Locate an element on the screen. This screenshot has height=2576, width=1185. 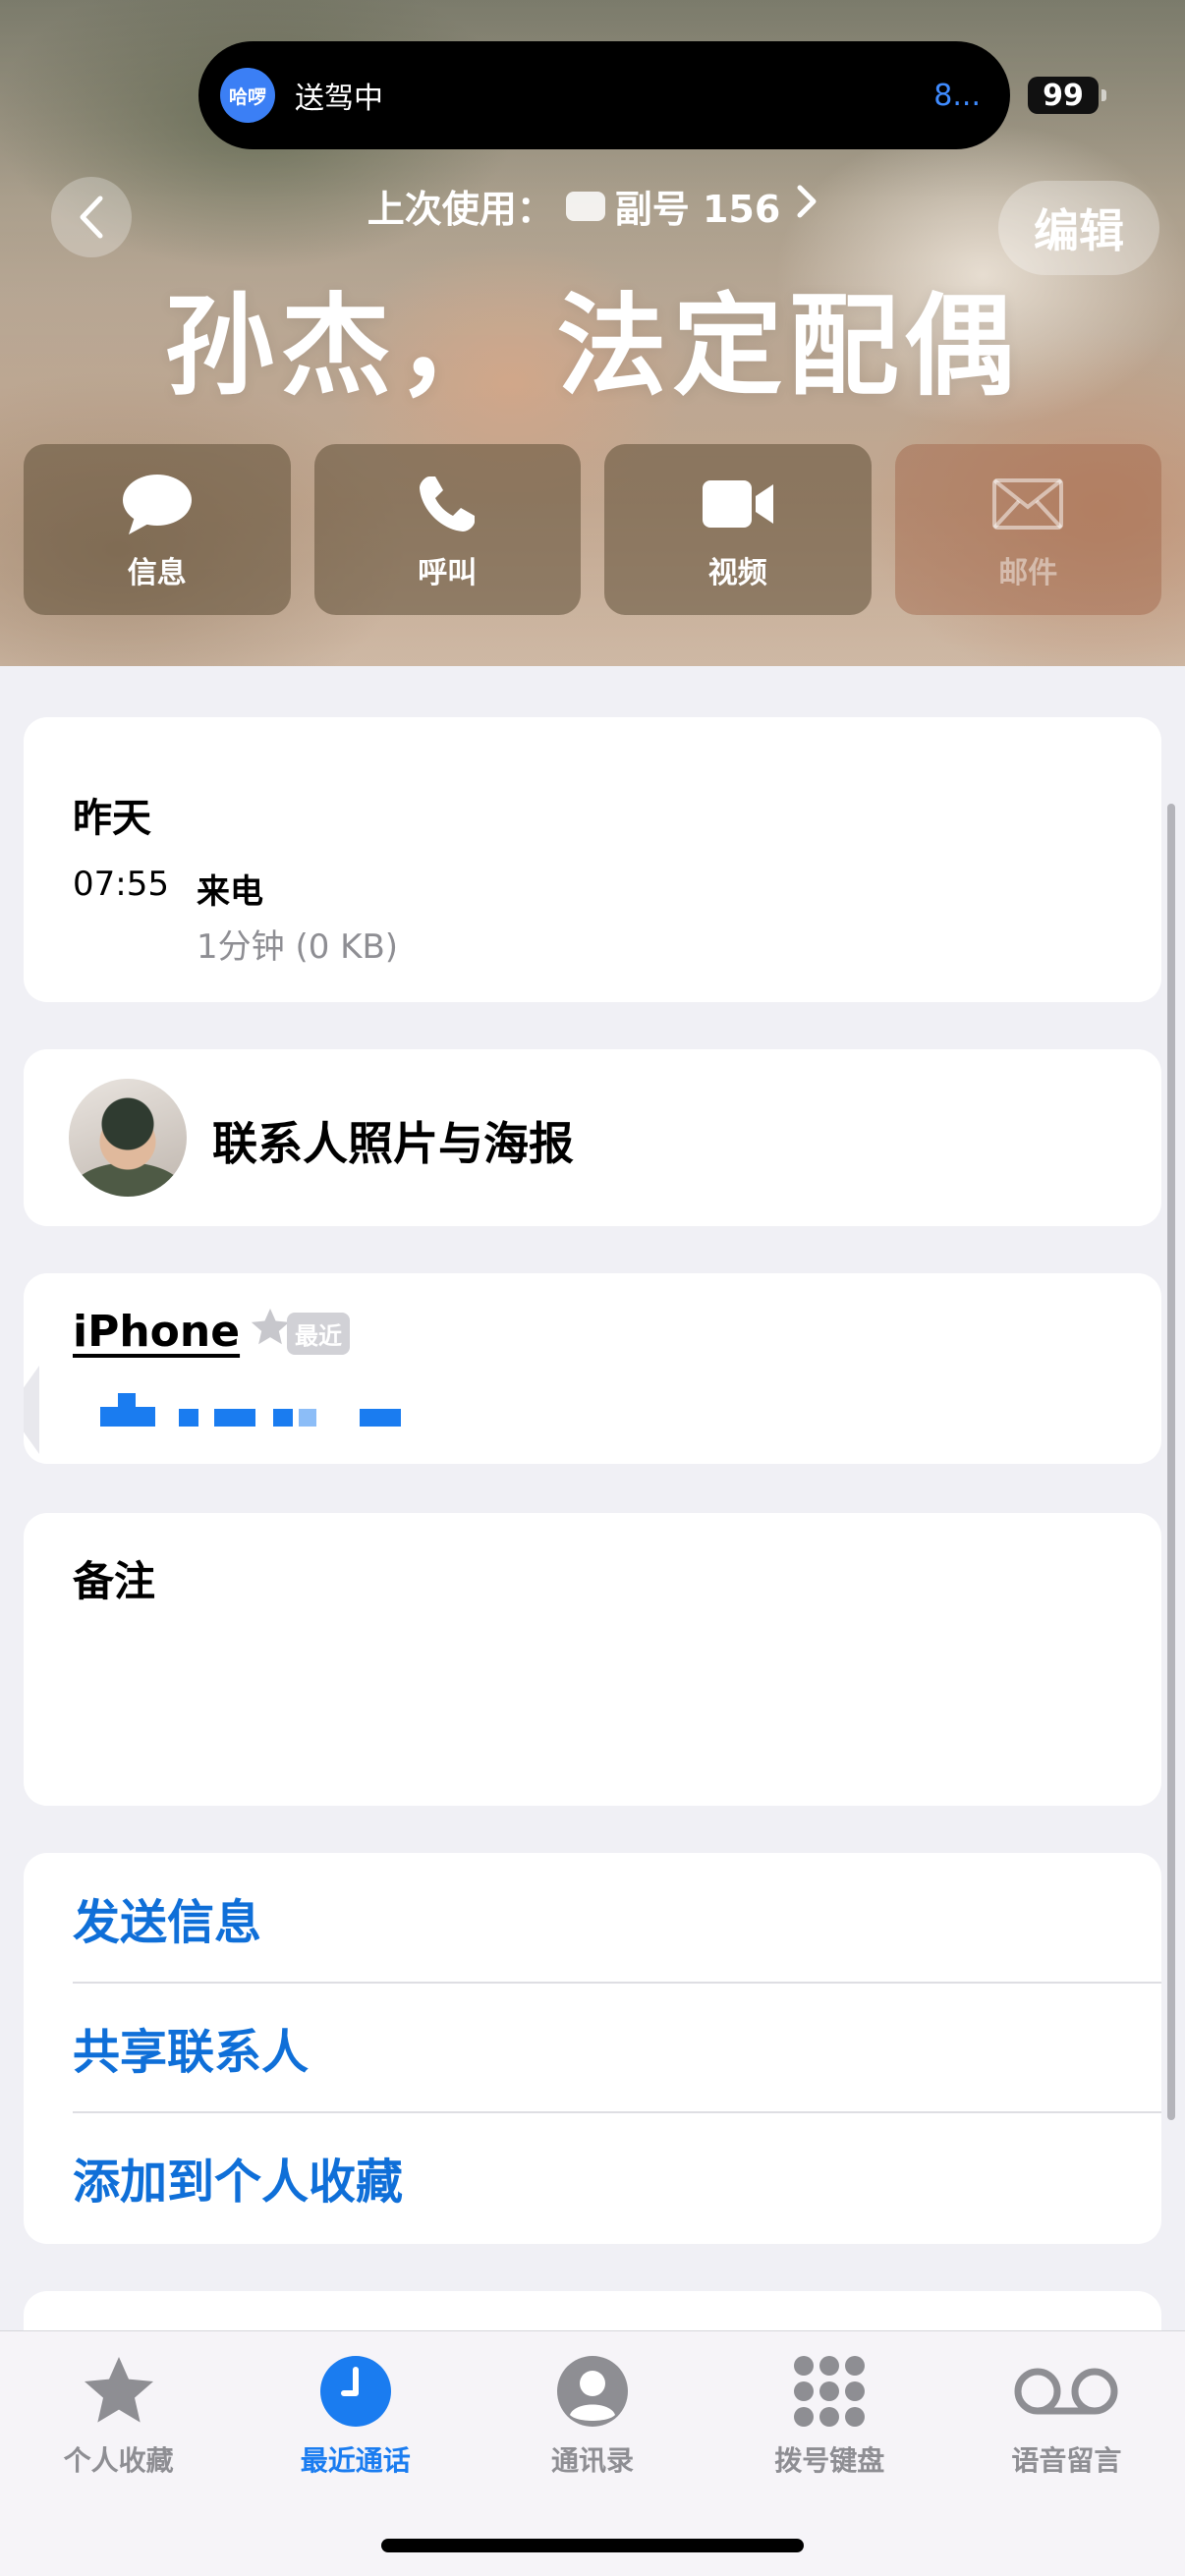
send-message-link: 发送信息 is located at coordinates (592, 1918).